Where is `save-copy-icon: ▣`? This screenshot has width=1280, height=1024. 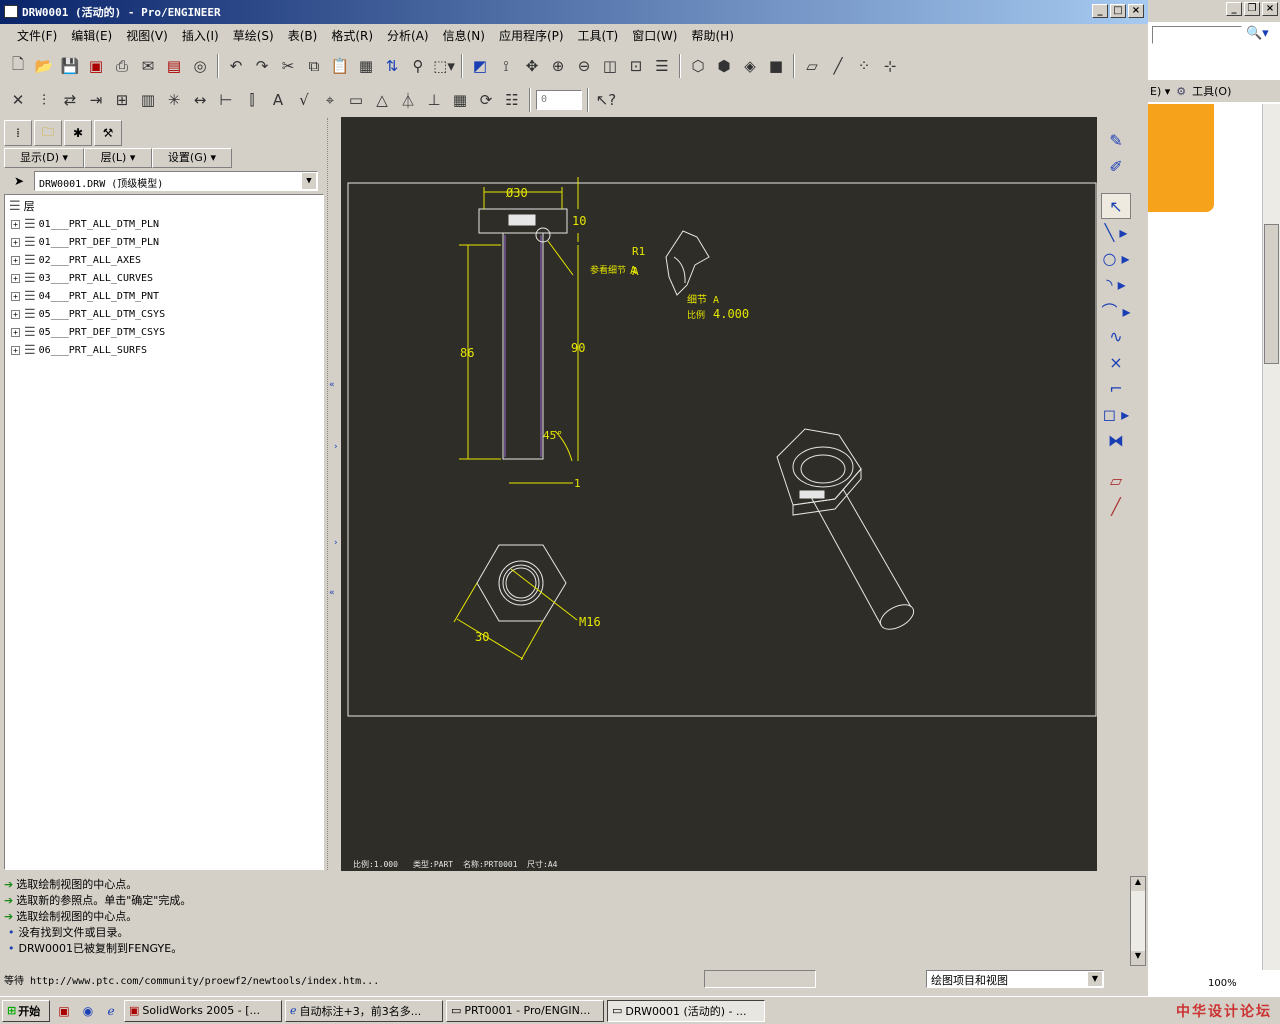 save-copy-icon: ▣ is located at coordinates (96, 66).